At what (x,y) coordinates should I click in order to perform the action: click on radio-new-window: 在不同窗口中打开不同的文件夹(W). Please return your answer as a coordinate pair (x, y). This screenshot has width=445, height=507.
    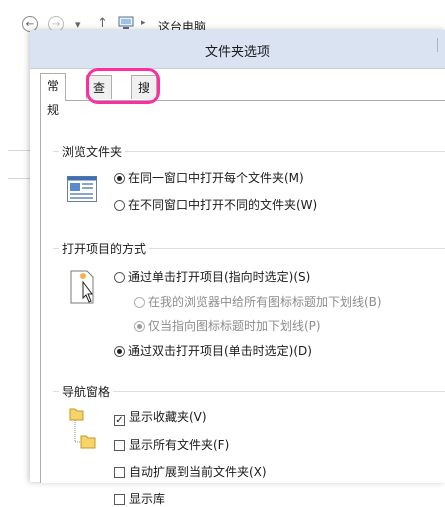
    Looking at the image, I should click on (215, 204).